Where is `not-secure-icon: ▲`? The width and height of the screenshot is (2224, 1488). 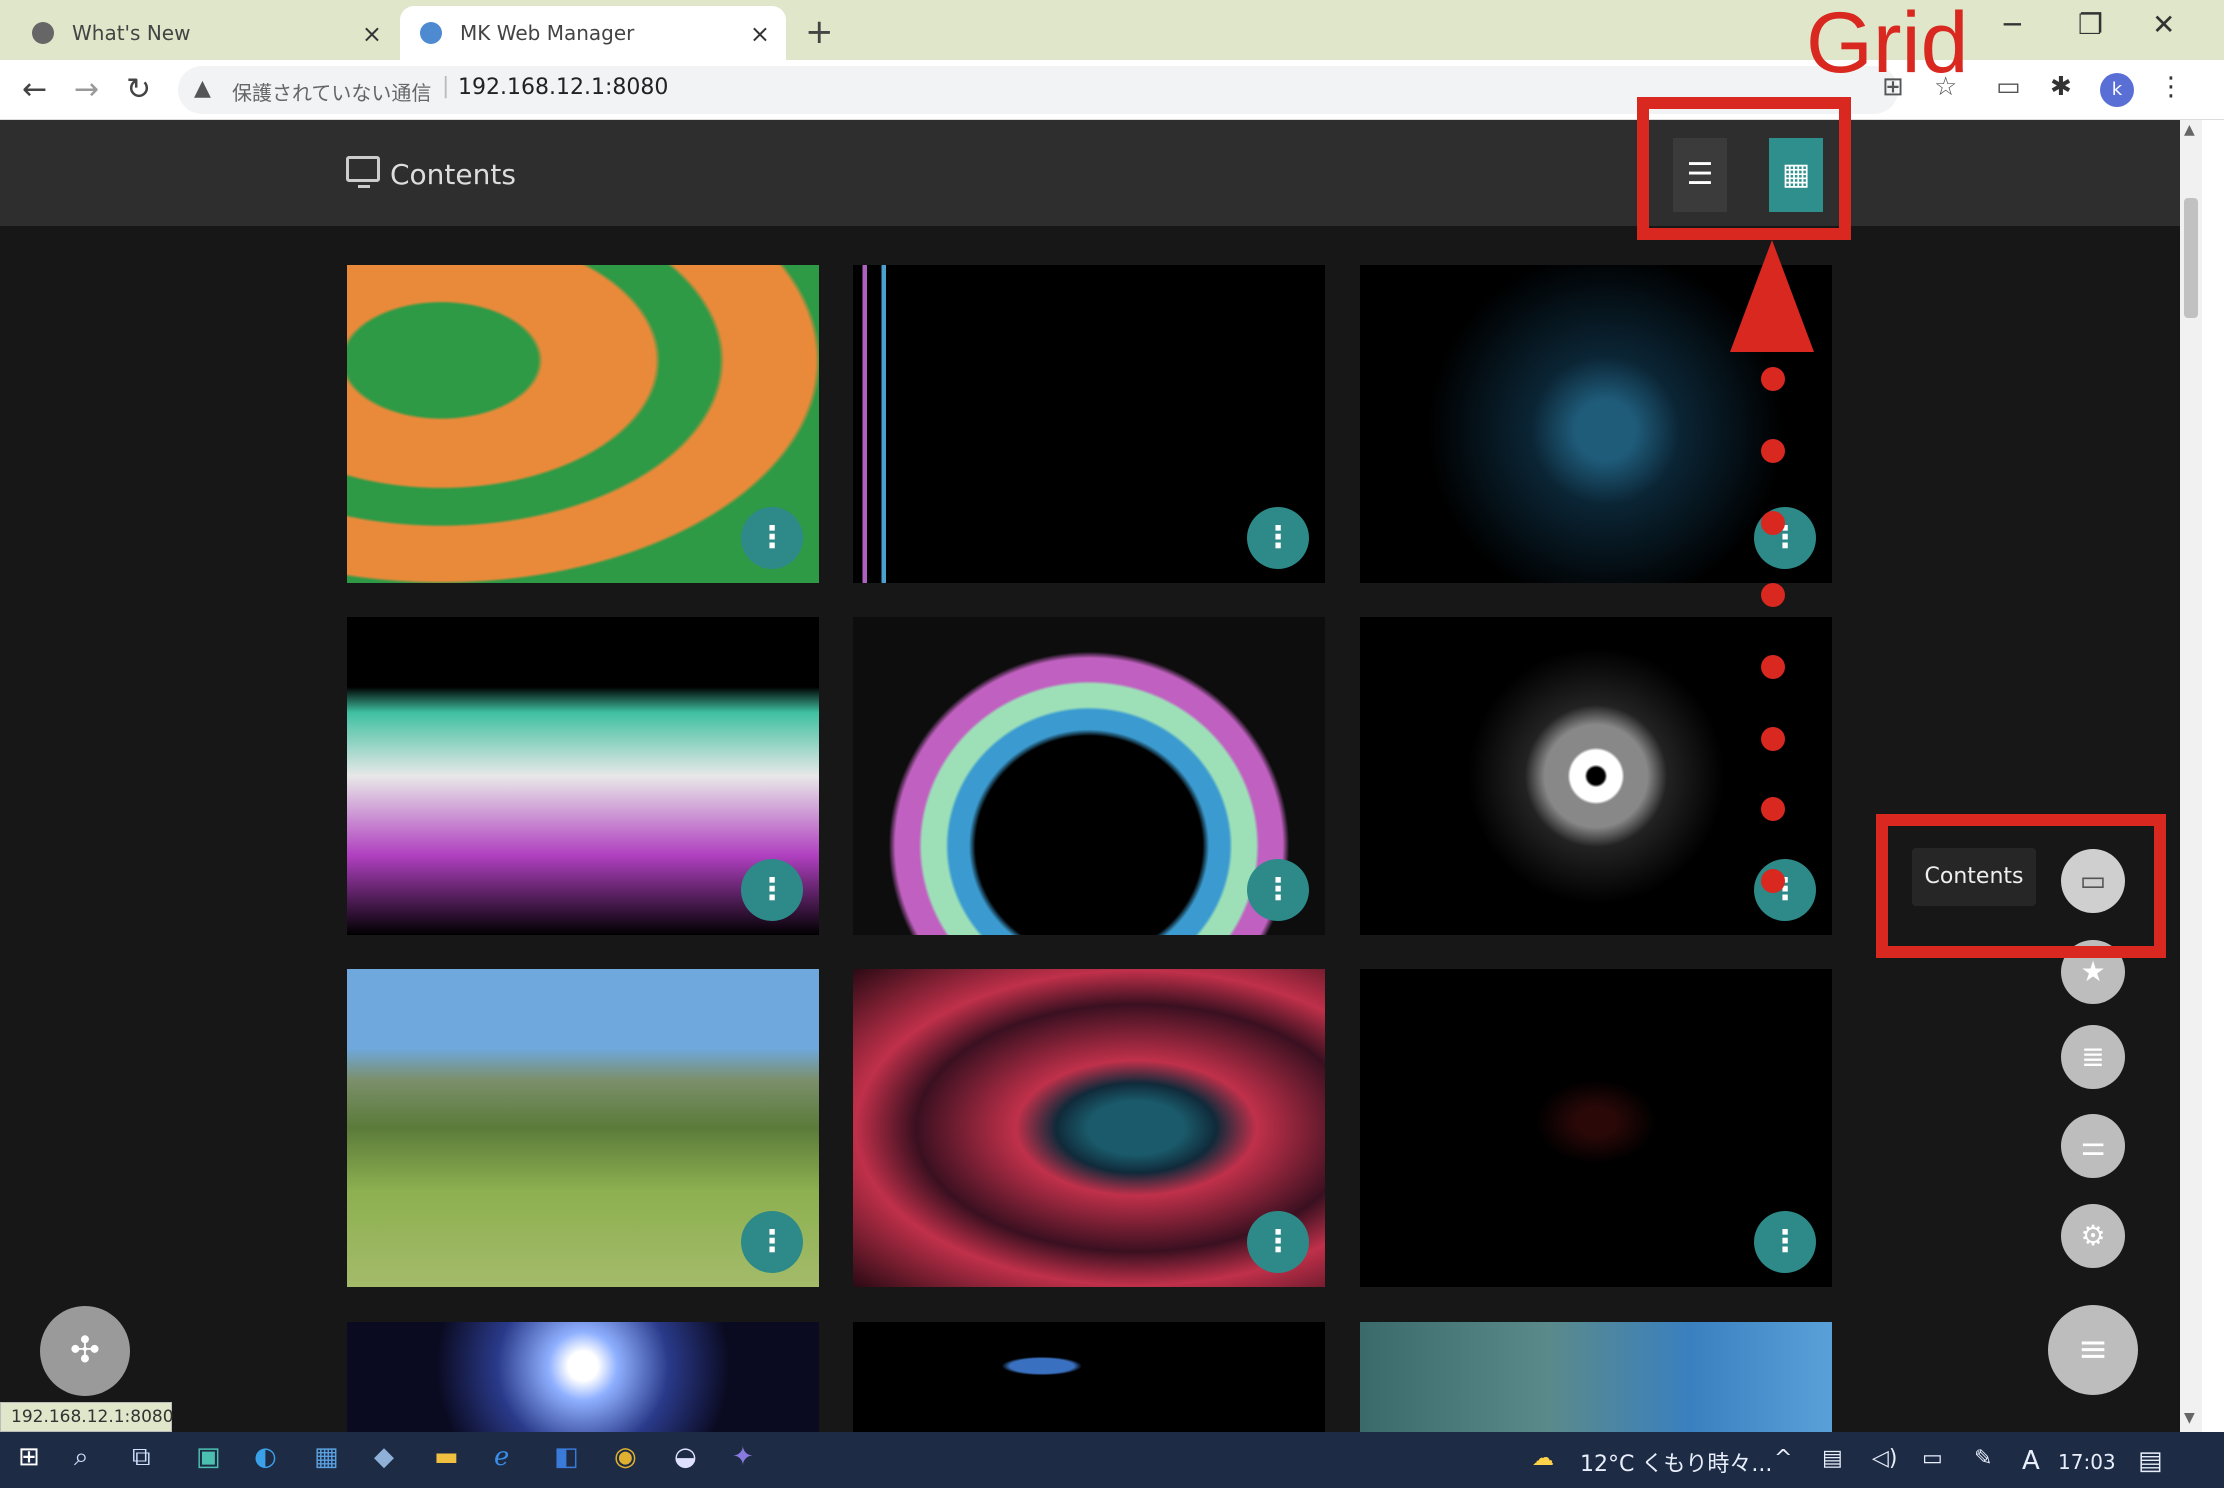 not-secure-icon: ▲ is located at coordinates (202, 88).